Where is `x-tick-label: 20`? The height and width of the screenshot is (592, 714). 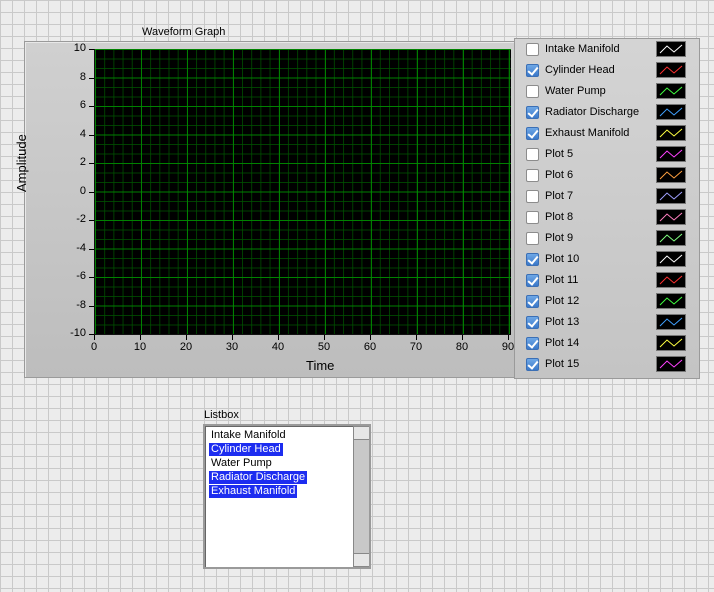
x-tick-label: 20 is located at coordinates (186, 347).